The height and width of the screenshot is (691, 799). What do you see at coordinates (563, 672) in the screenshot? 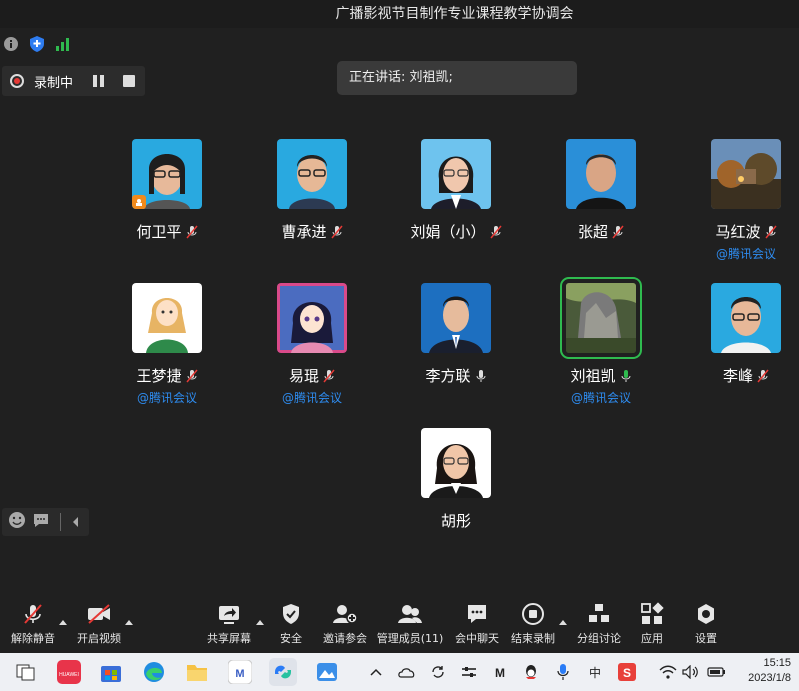
I see `microphone-icon` at bounding box center [563, 672].